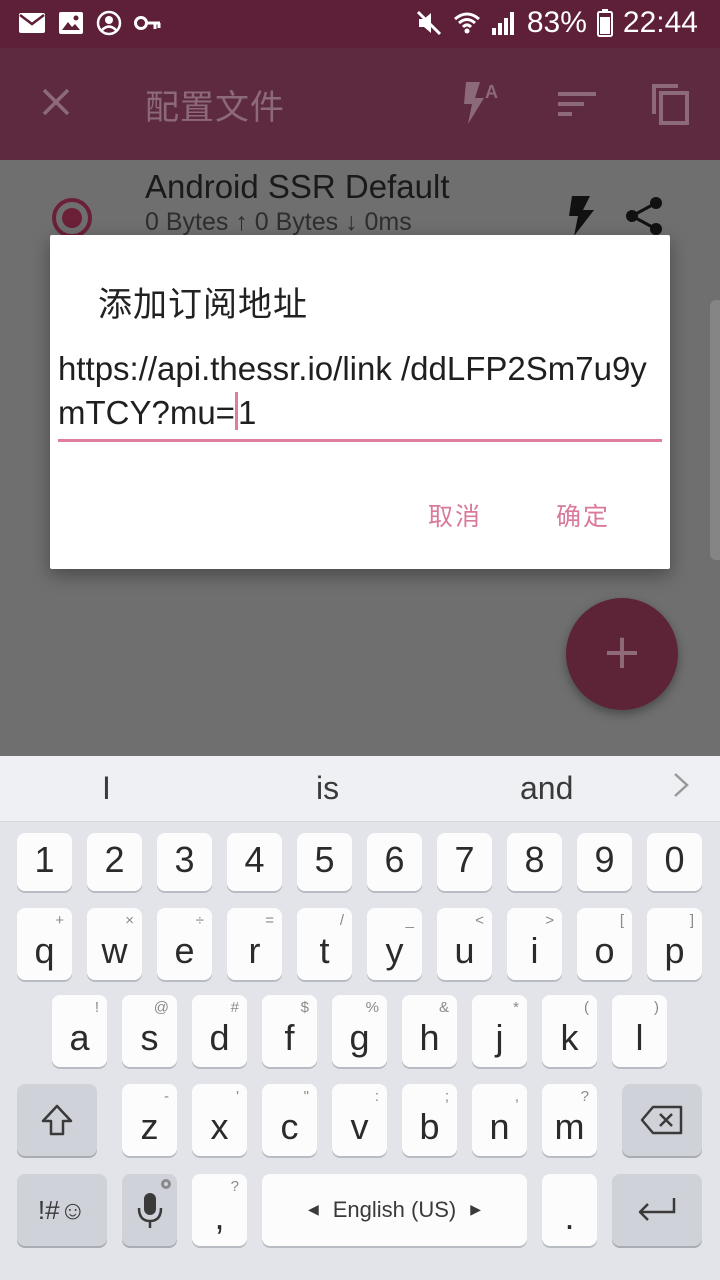 The height and width of the screenshot is (1280, 720). Describe the element at coordinates (476, 1210) in the screenshot. I see `chevron-right-small-icon: ▶` at that location.